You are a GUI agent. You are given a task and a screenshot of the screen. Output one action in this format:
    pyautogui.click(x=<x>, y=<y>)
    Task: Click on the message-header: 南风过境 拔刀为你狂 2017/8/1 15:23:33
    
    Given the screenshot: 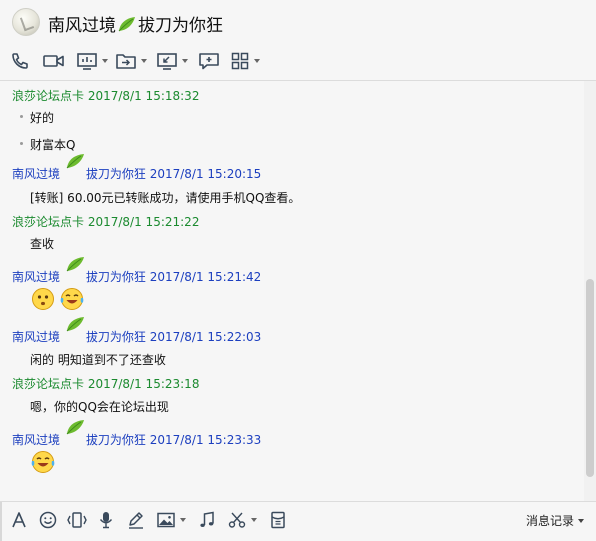 What is the action you would take?
    pyautogui.click(x=137, y=434)
    